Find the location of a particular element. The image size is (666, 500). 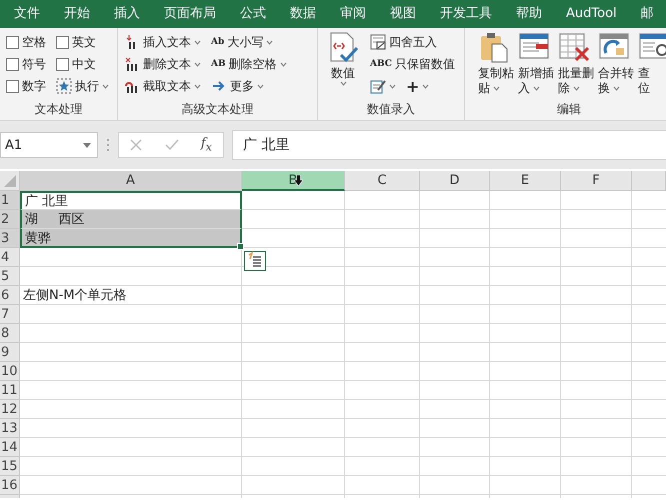

column-header: D is located at coordinates (455, 181).